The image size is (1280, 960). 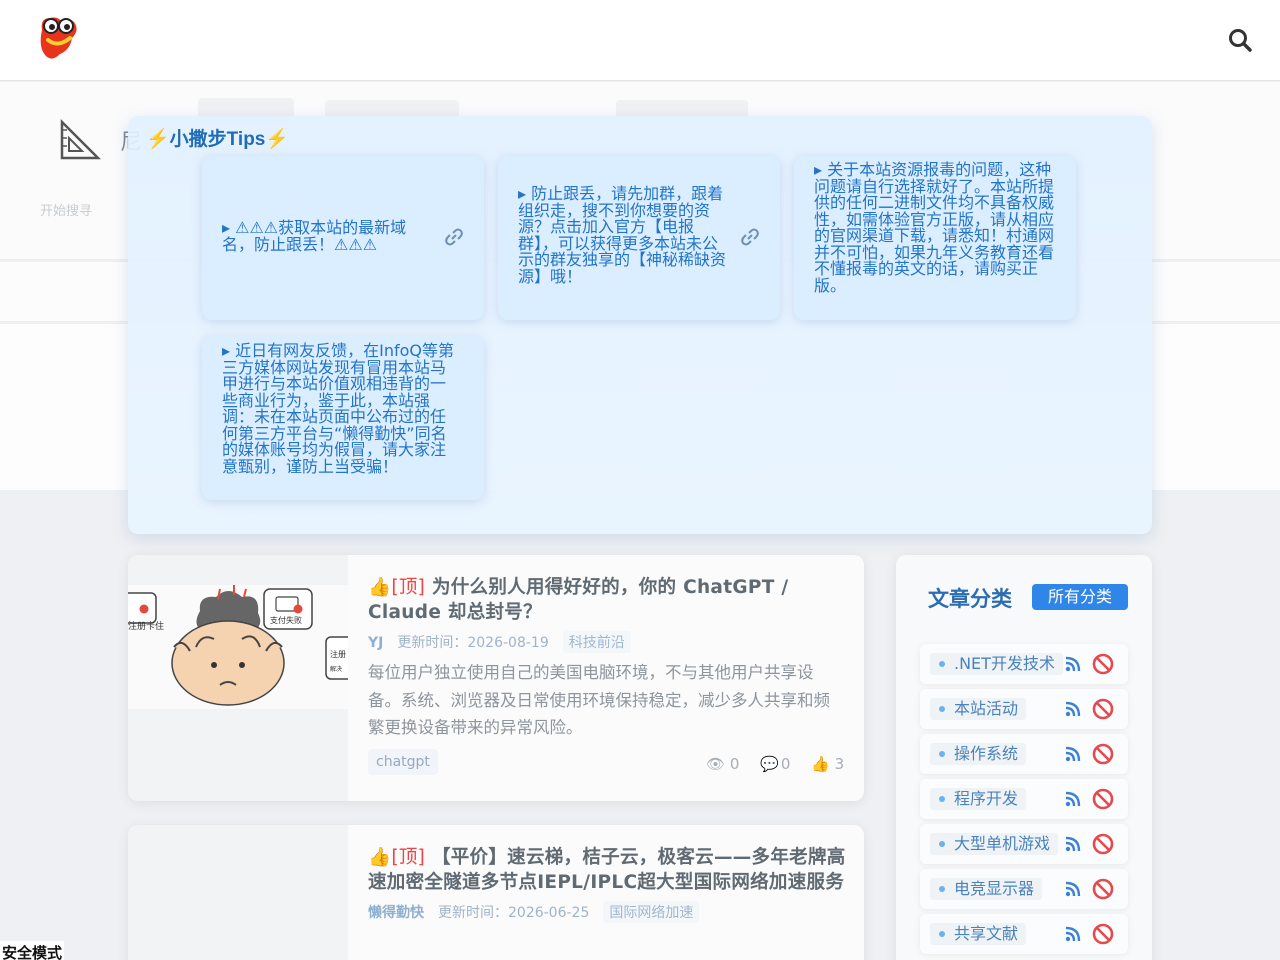 What do you see at coordinates (1080, 597) in the screenshot?
I see `all-categories-button: 所有分类` at bounding box center [1080, 597].